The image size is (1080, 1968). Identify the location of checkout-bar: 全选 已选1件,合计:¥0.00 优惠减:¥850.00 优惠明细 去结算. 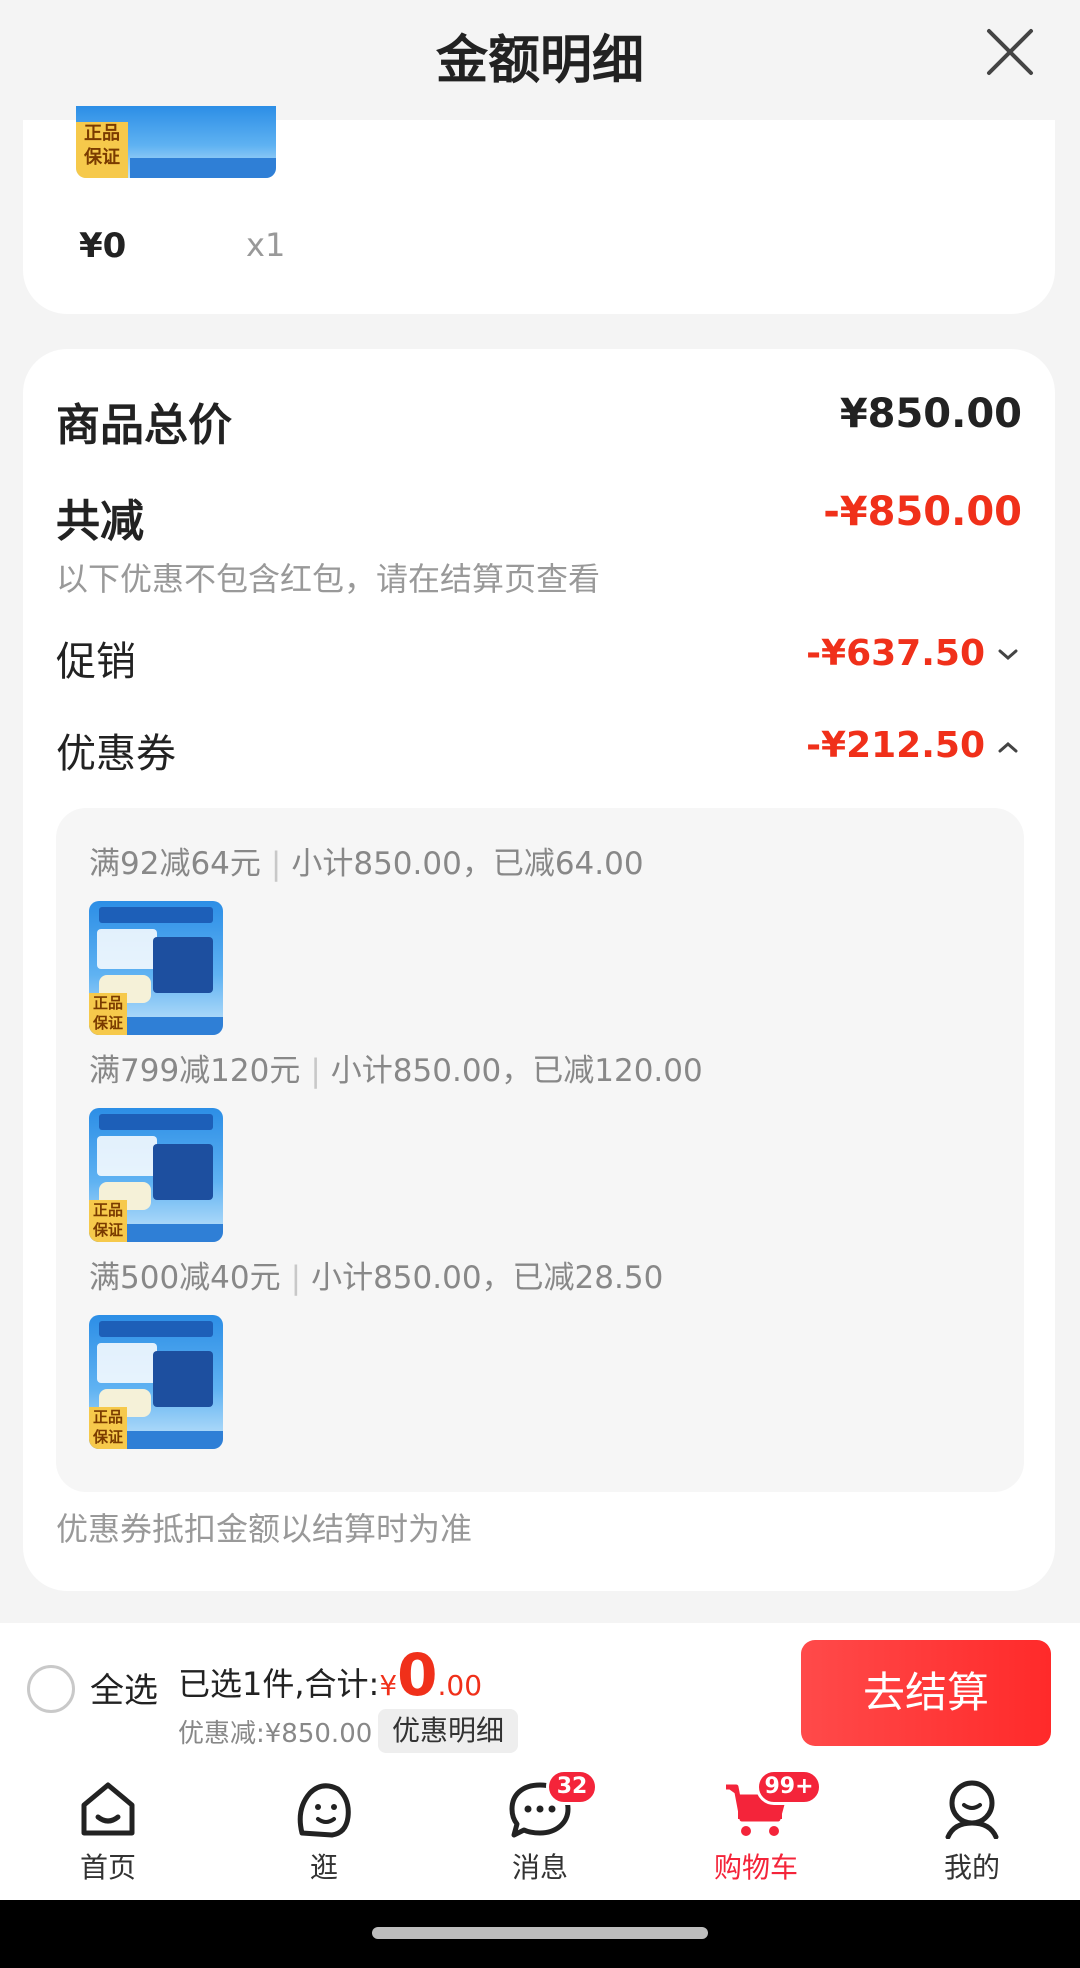
(540, 1692).